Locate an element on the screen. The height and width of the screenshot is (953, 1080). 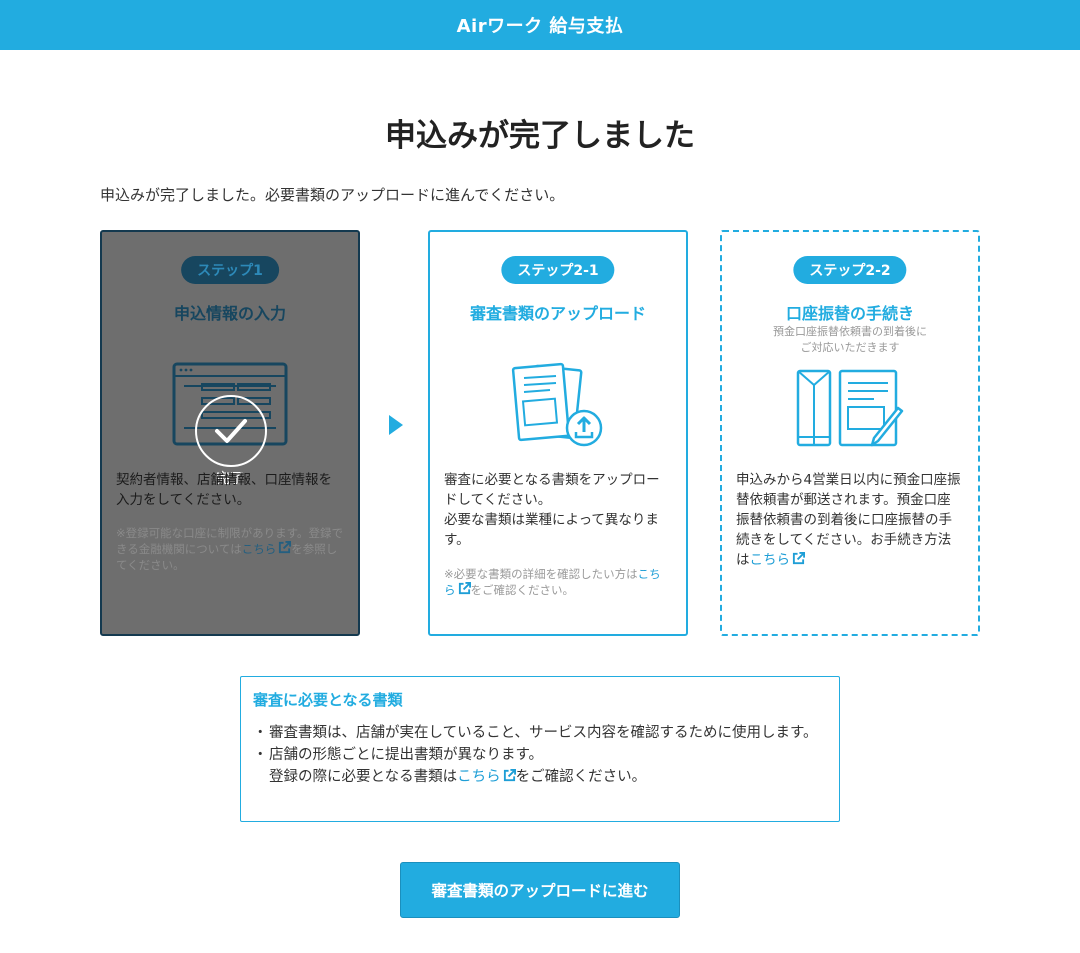
document-upload-icon is located at coordinates (557, 404).